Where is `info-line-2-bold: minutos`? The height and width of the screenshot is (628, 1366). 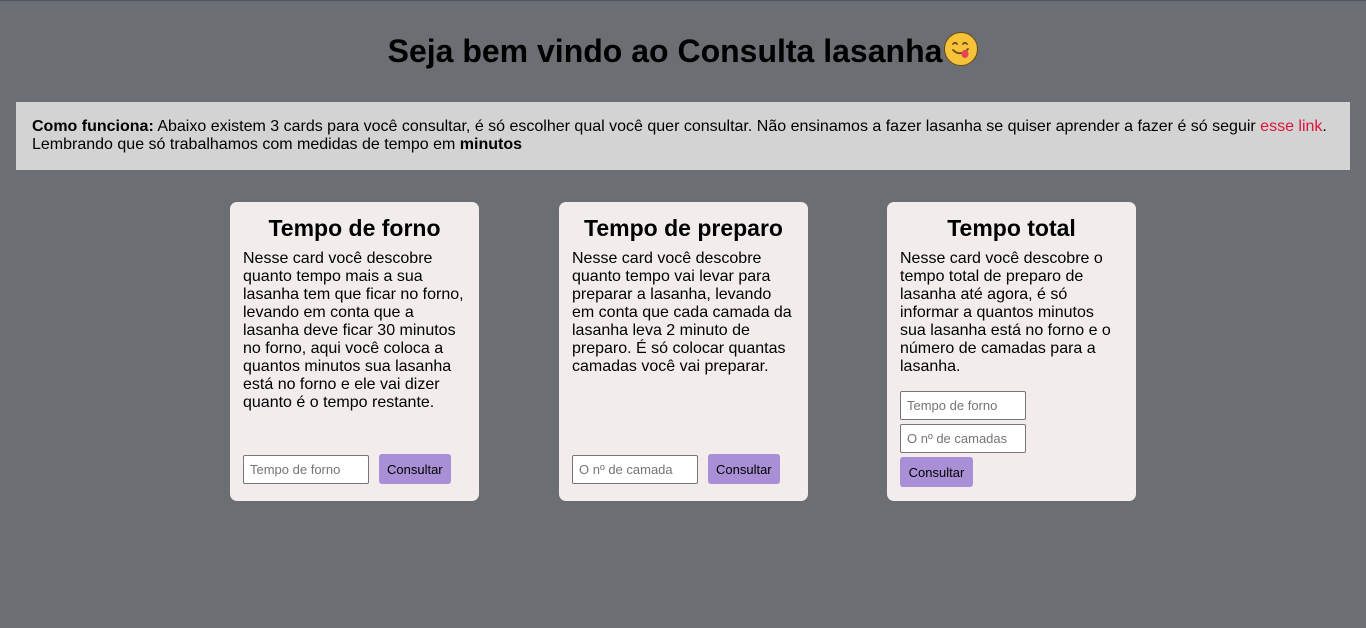 info-line-2-bold: minutos is located at coordinates (491, 144).